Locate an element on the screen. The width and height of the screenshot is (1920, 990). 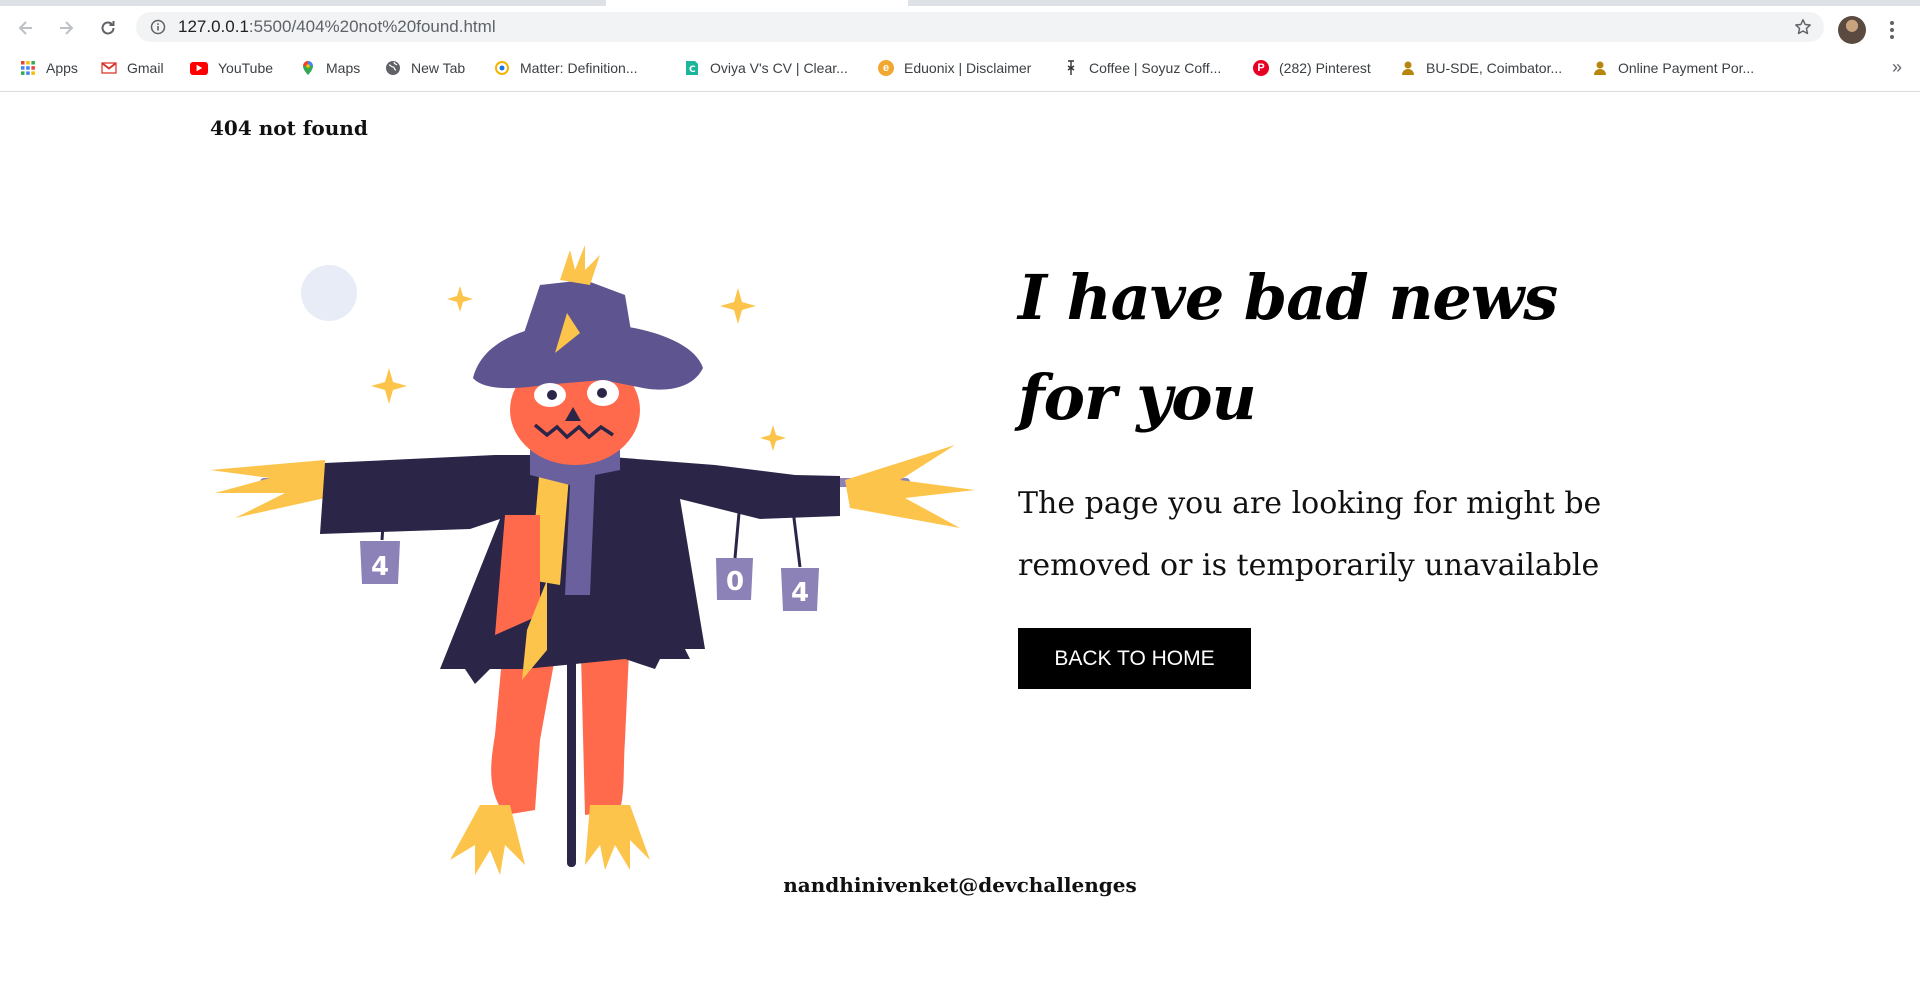
back-button is located at coordinates (26, 28).